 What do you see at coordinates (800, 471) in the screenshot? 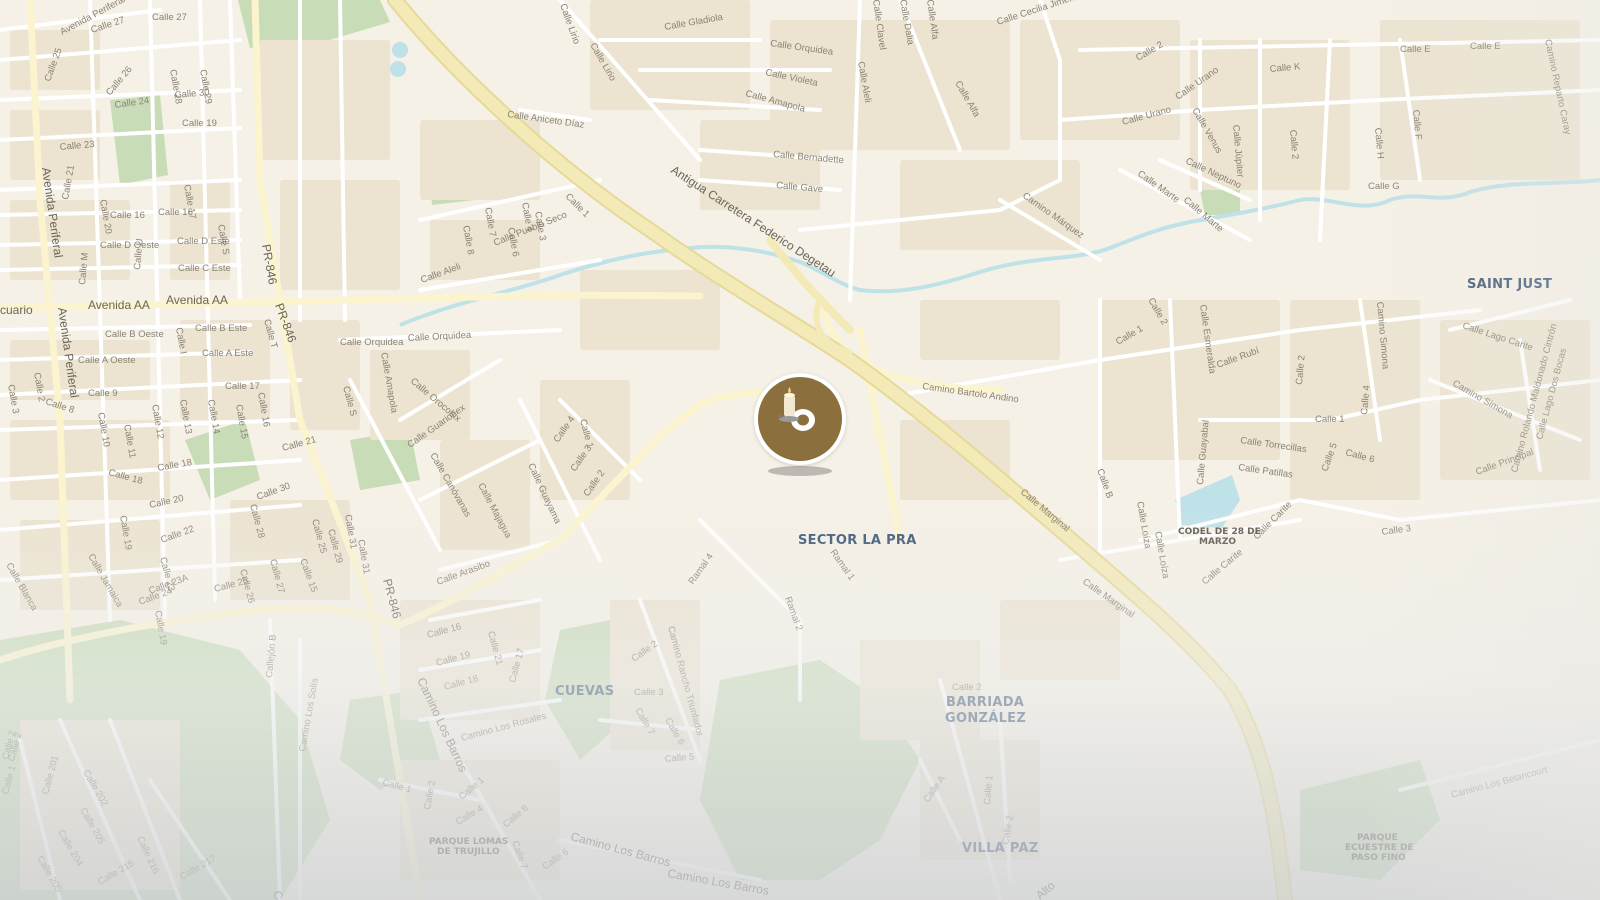
I see `marker-shadow` at bounding box center [800, 471].